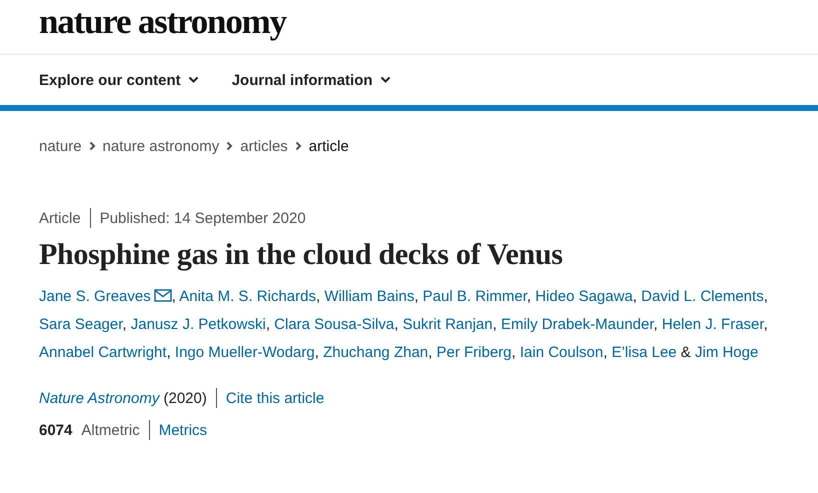 This screenshot has height=493, width=818. Describe the element at coordinates (80, 324) in the screenshot. I see `author-link: Sara Seager` at that location.